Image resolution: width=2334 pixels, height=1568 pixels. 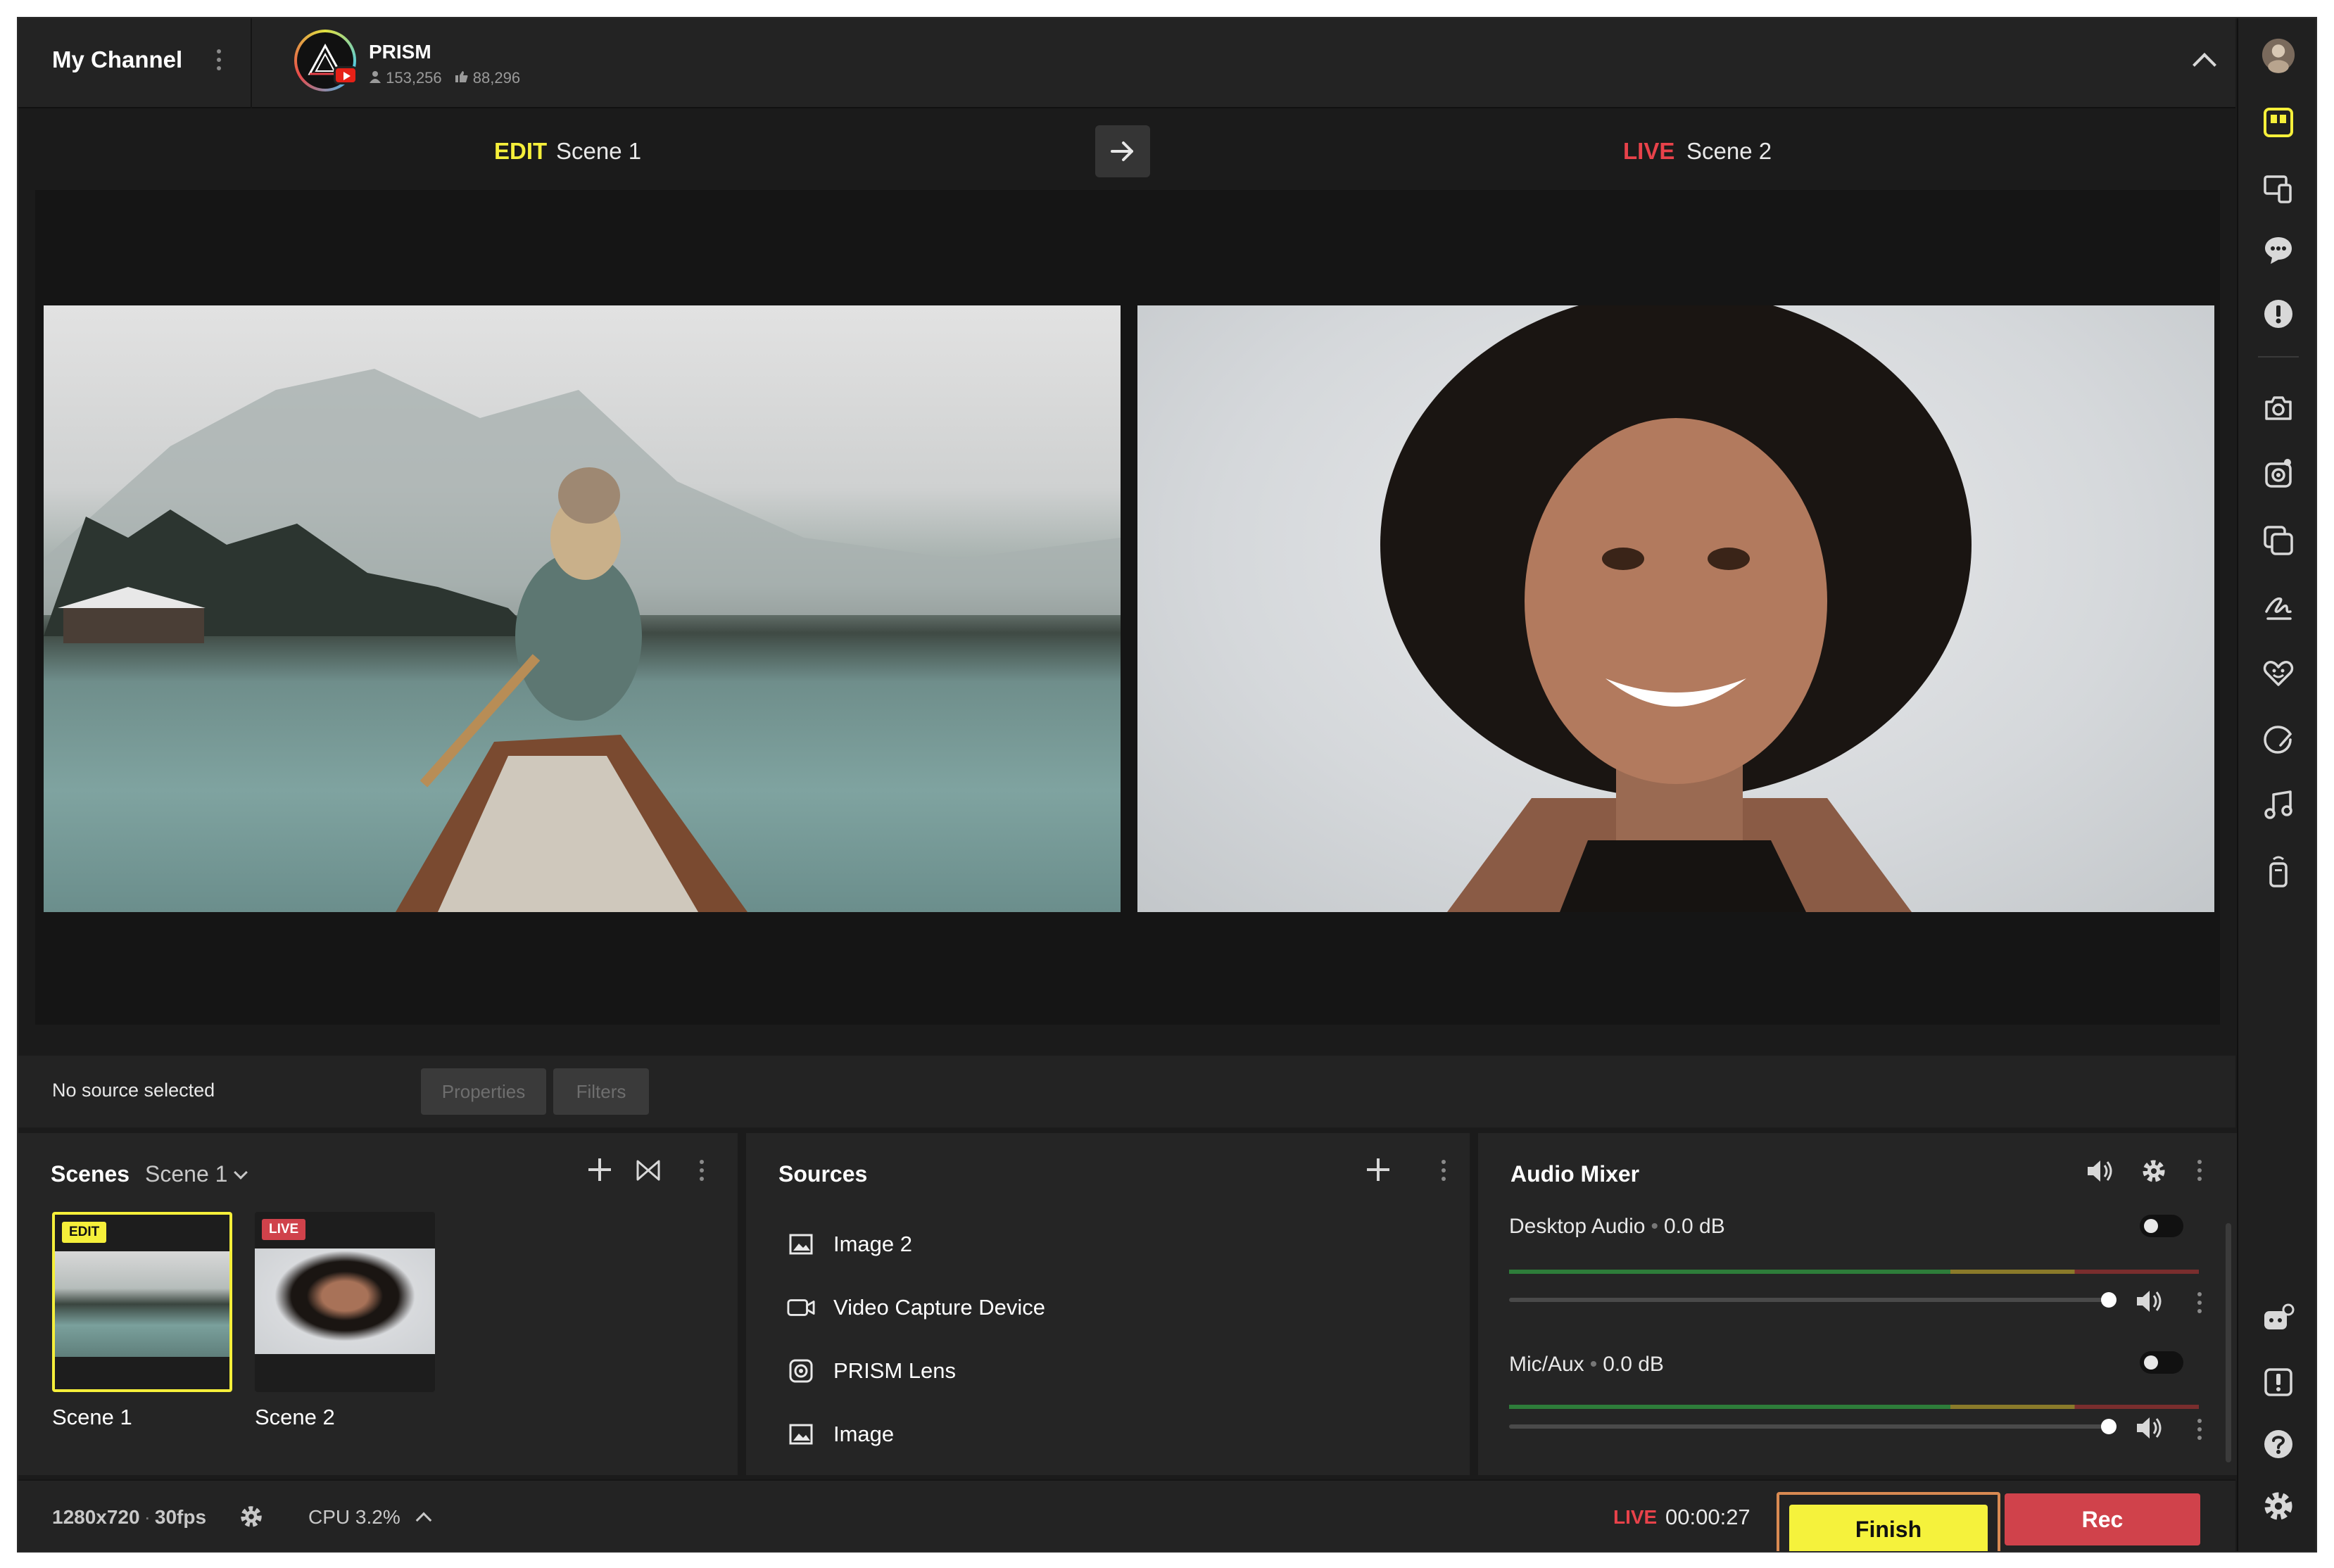 I want to click on mic-aux-menu-icon, so click(x=2199, y=1429).